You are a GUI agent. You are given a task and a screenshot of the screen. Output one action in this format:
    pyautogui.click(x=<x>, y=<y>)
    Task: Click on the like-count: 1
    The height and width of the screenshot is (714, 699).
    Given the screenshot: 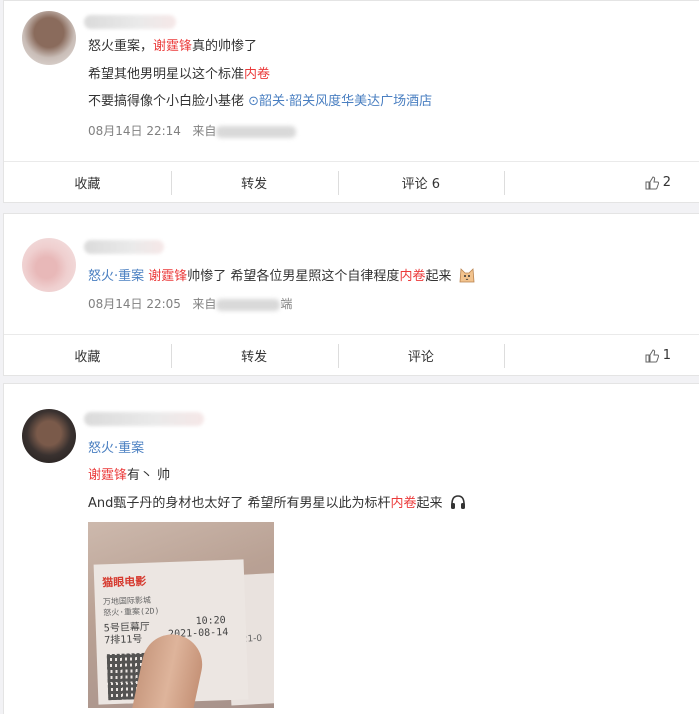 What is the action you would take?
    pyautogui.click(x=666, y=355)
    